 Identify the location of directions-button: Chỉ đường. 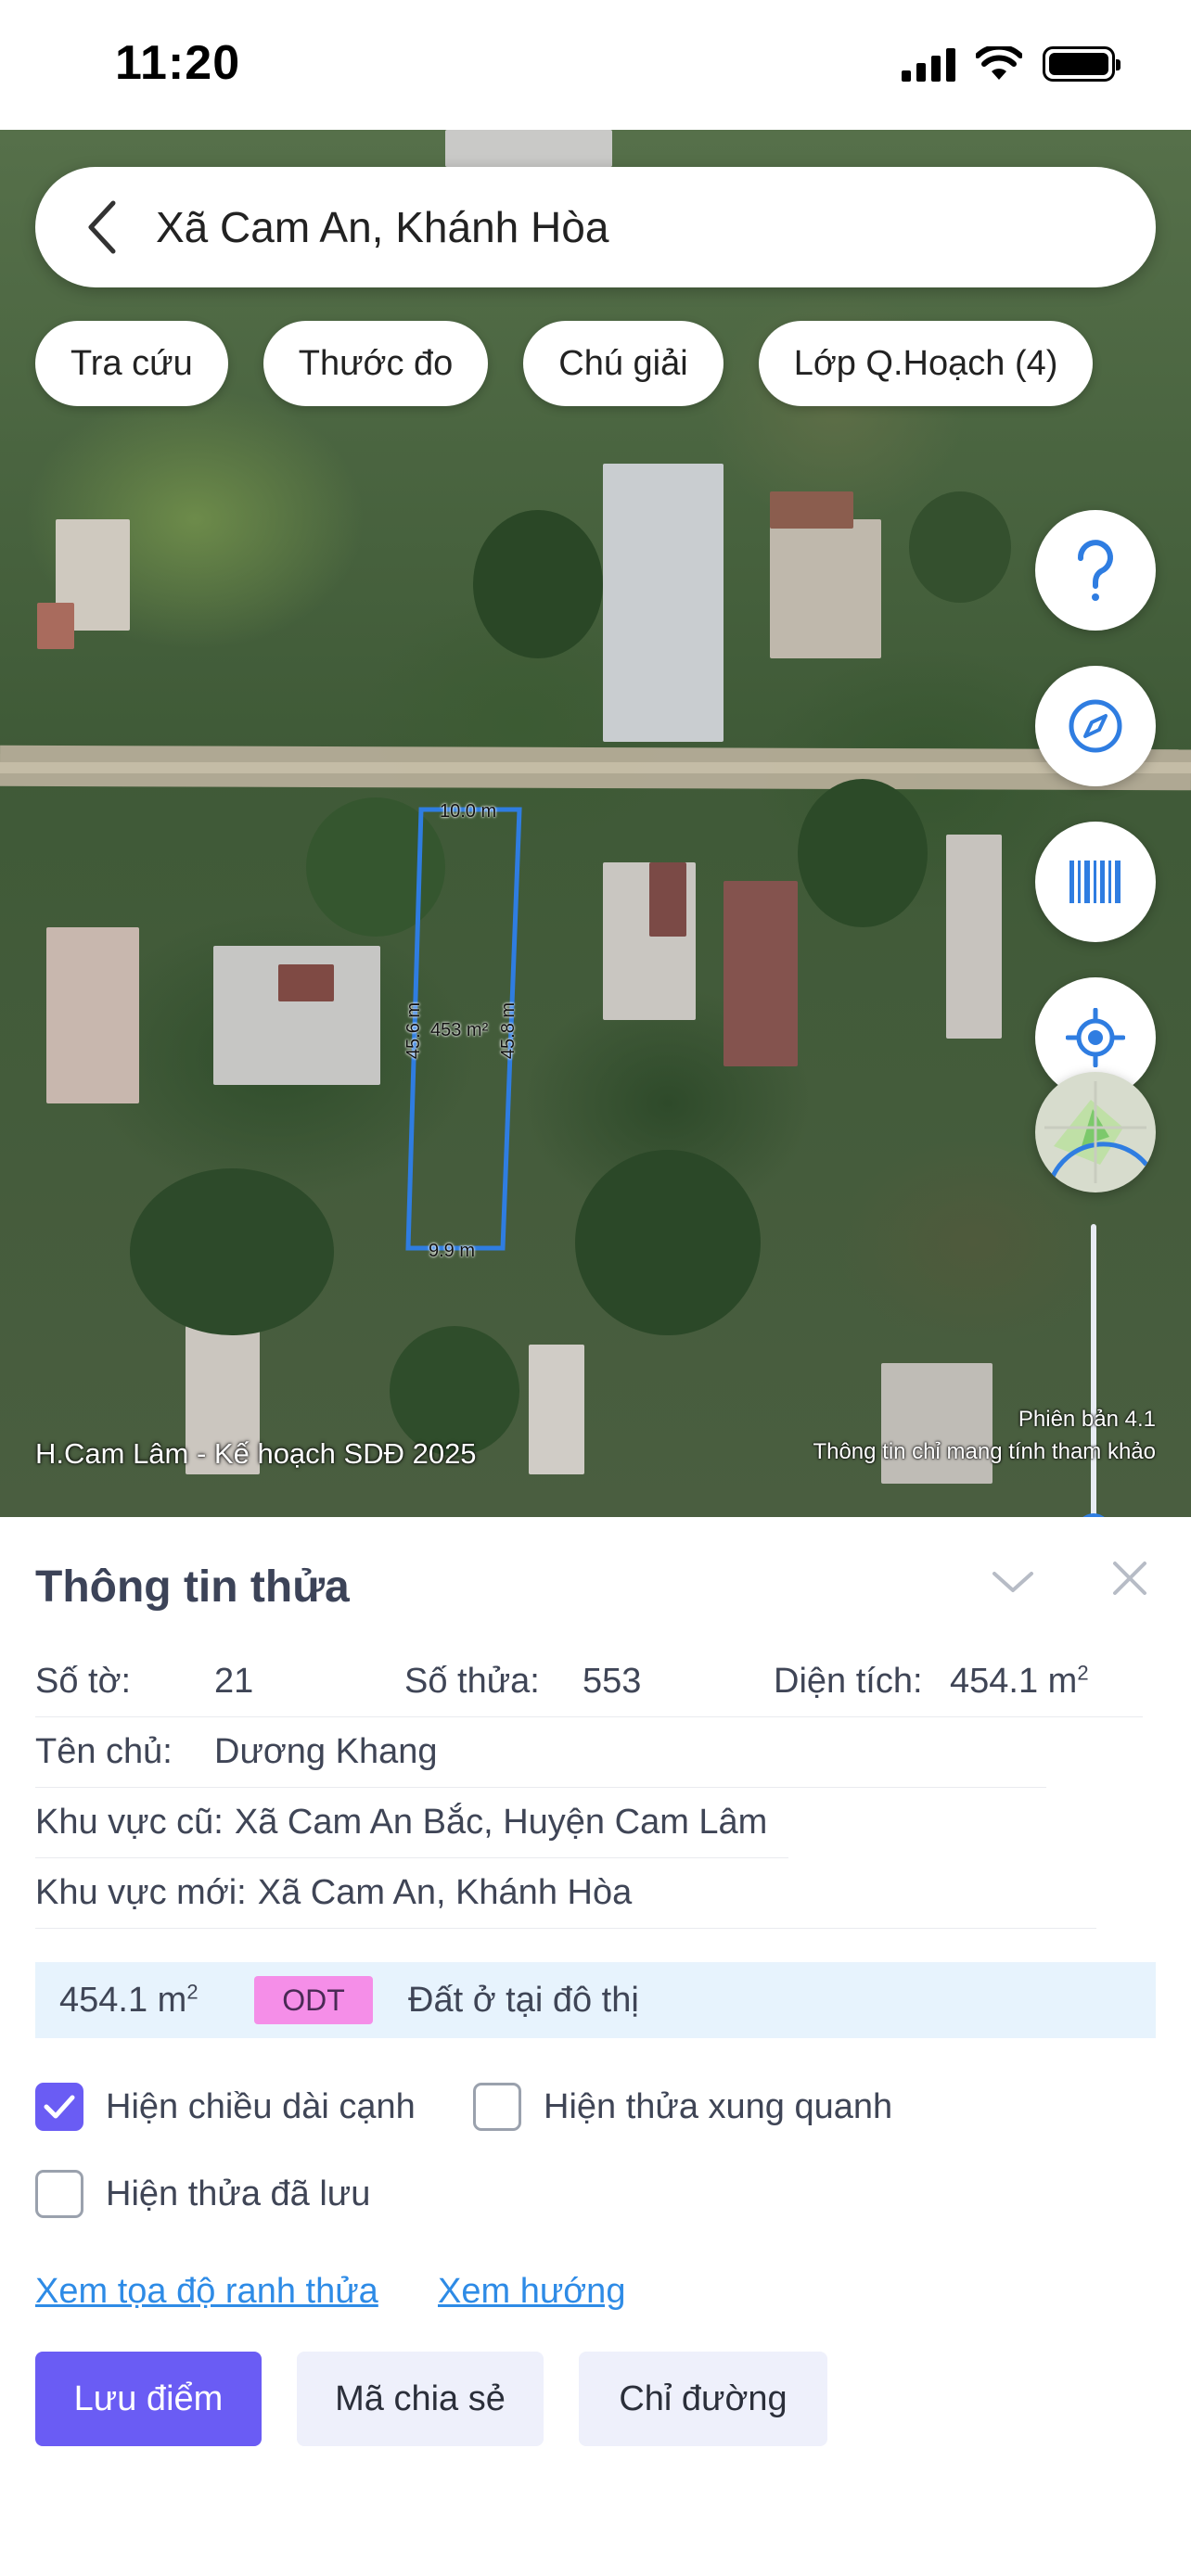
(703, 2399).